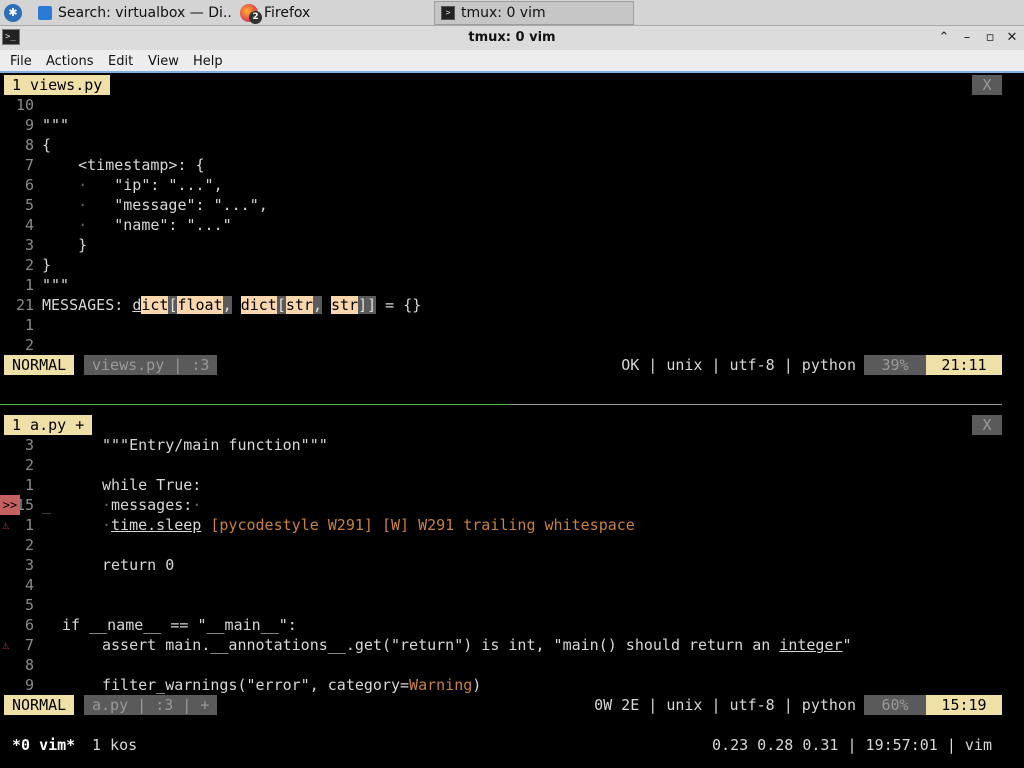 Image resolution: width=1024 pixels, height=768 pixels. I want to click on maximize-button: ▫, so click(990, 38).